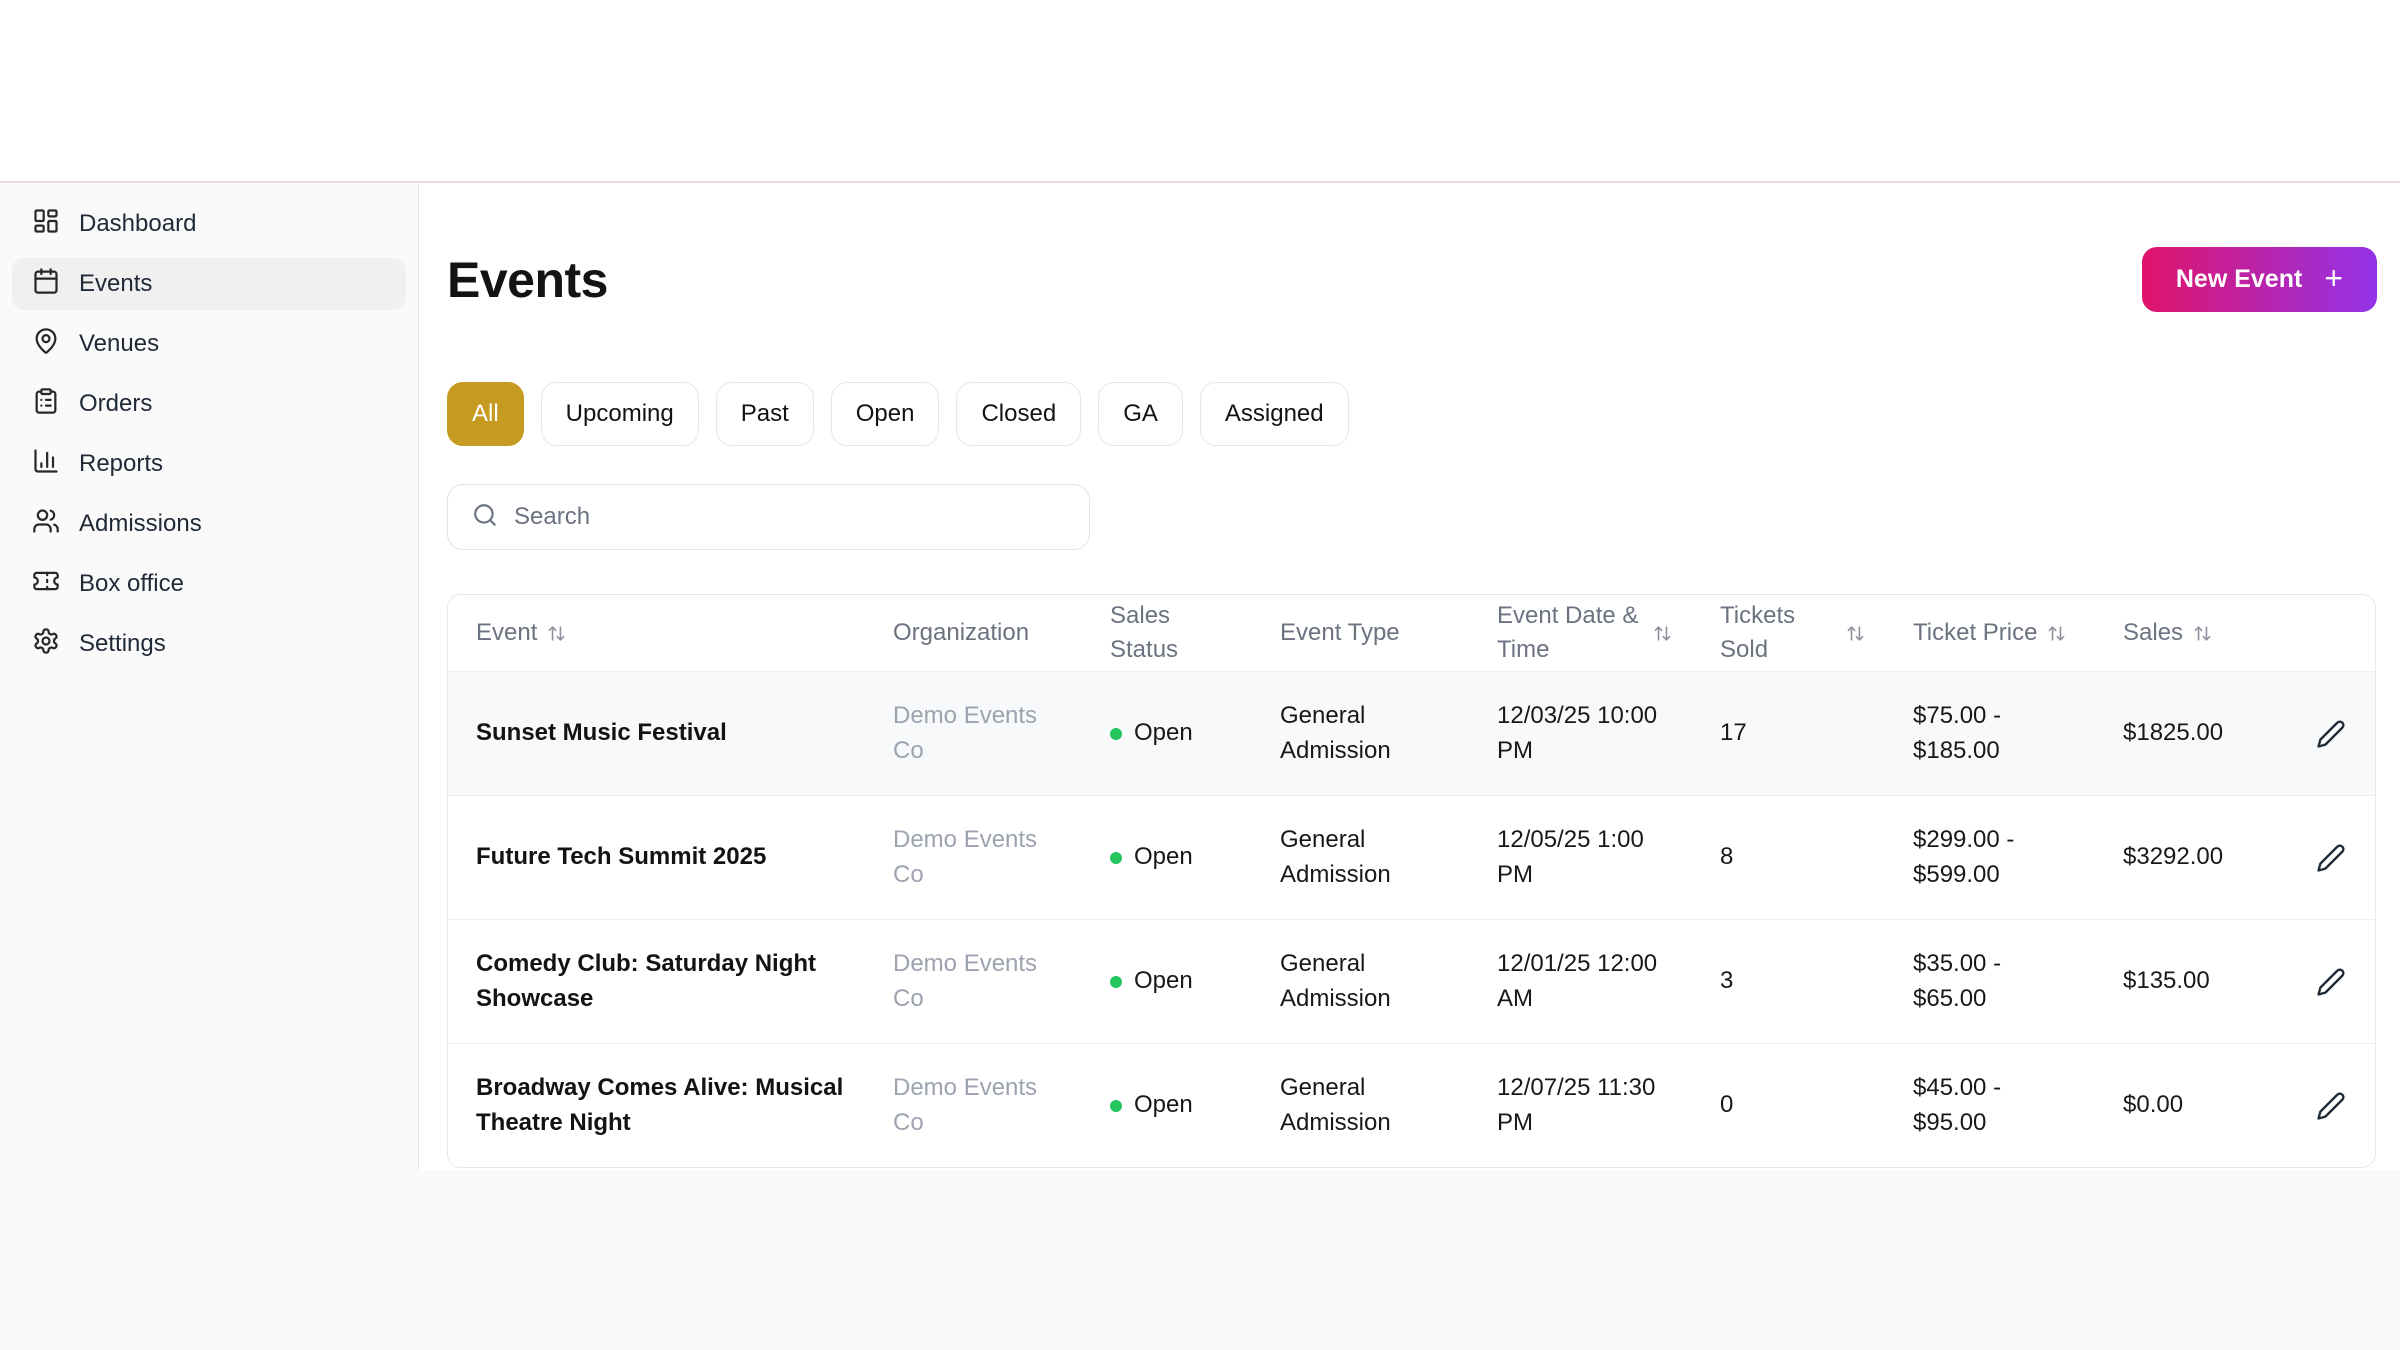  I want to click on sidebar-item-label: Events, so click(116, 283).